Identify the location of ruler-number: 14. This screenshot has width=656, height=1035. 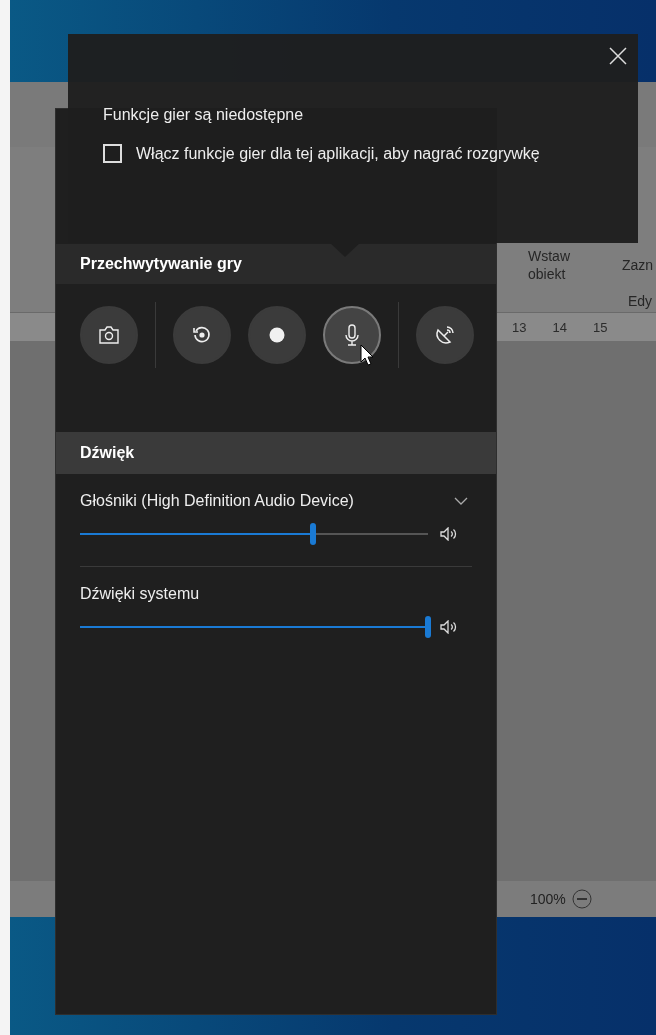
(559, 327).